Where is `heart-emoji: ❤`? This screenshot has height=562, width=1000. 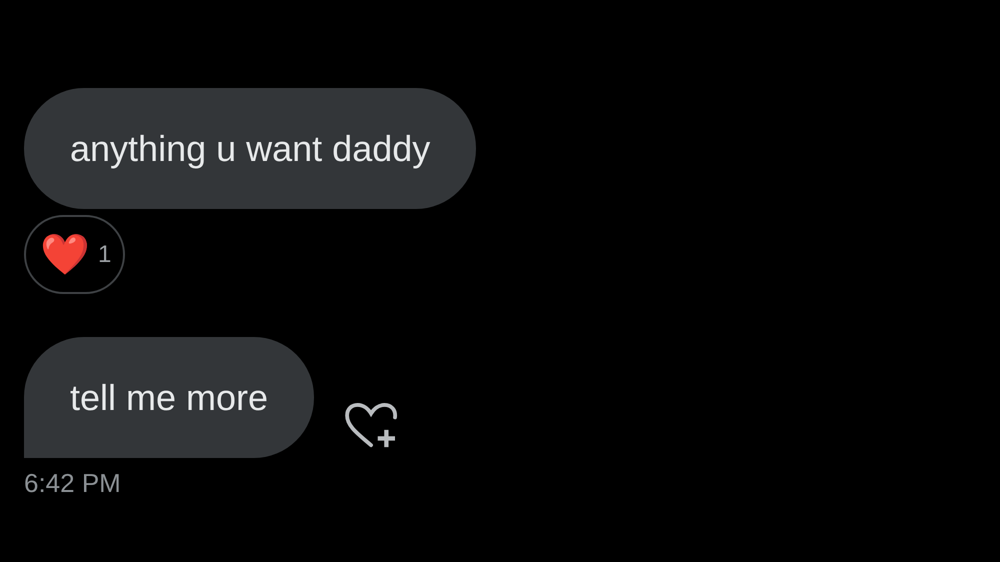 heart-emoji: ❤ is located at coordinates (65, 254).